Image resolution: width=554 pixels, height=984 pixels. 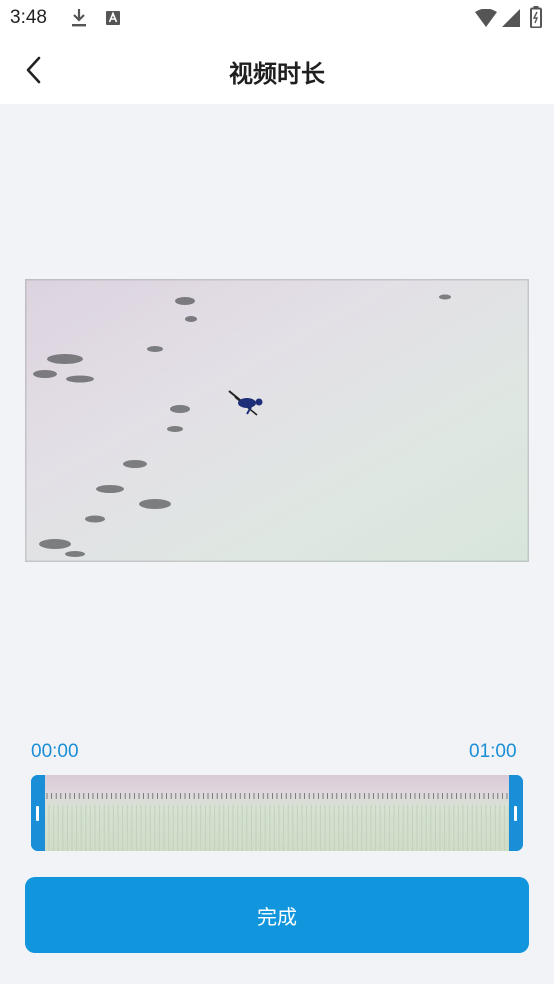 What do you see at coordinates (277, 822) in the screenshot?
I see `filmstrip-frames` at bounding box center [277, 822].